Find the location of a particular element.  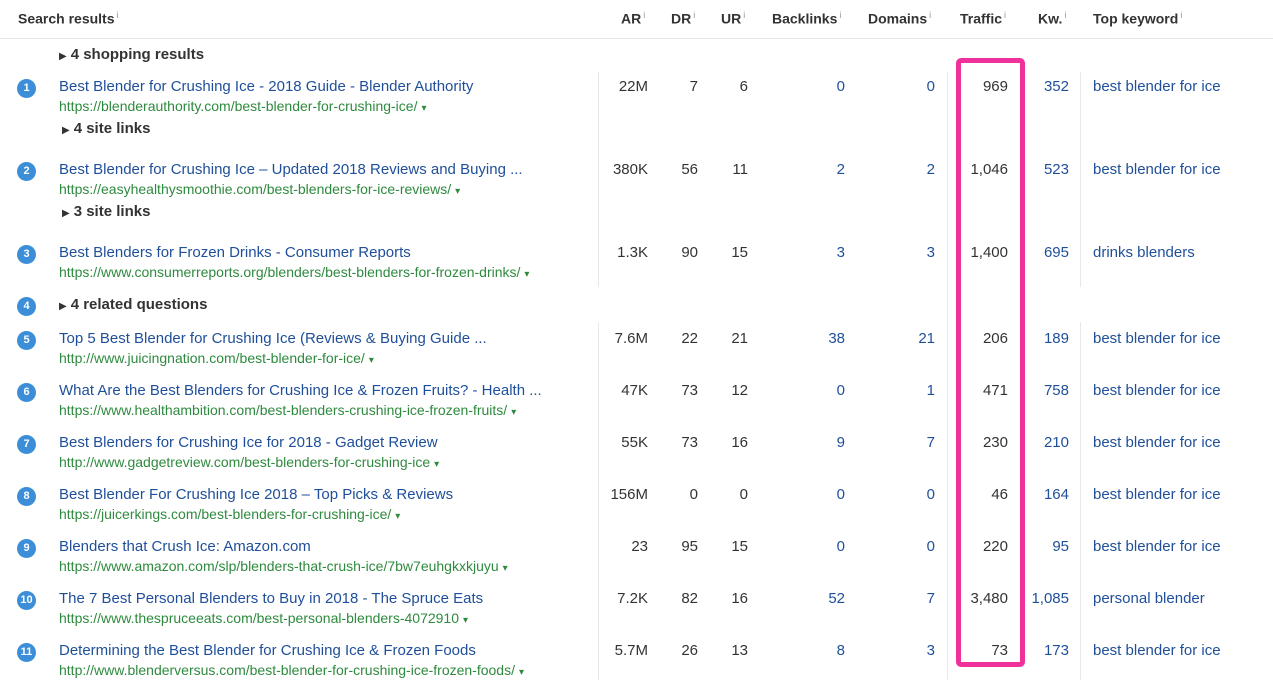

backlinks-link: 8 is located at coordinates (841, 650).